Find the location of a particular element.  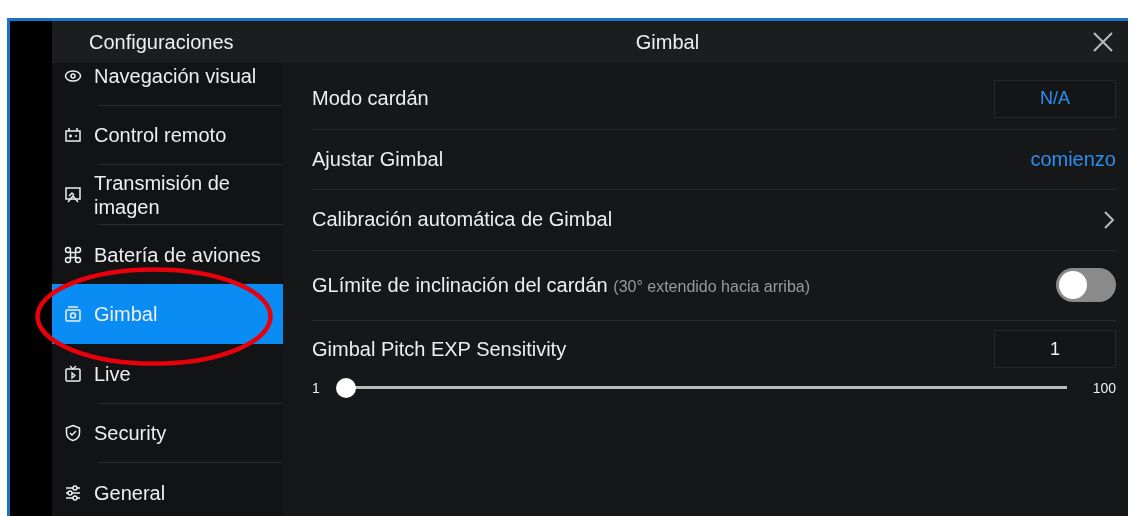

page-title: Gimbal is located at coordinates (667, 42).